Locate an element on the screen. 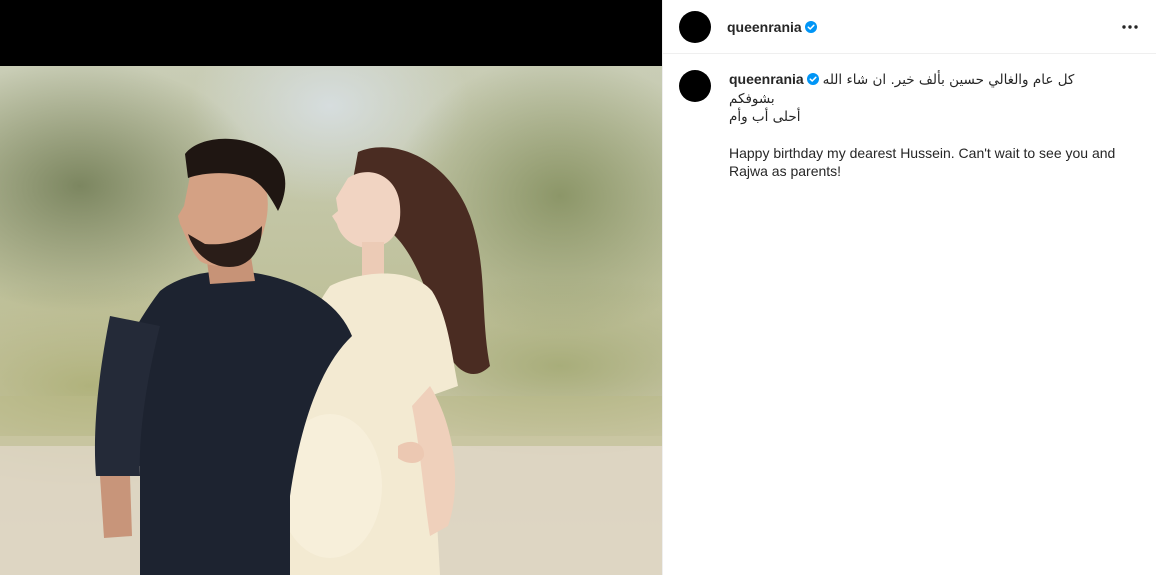 The image size is (1156, 575). header-username: queenrania is located at coordinates (772, 27).